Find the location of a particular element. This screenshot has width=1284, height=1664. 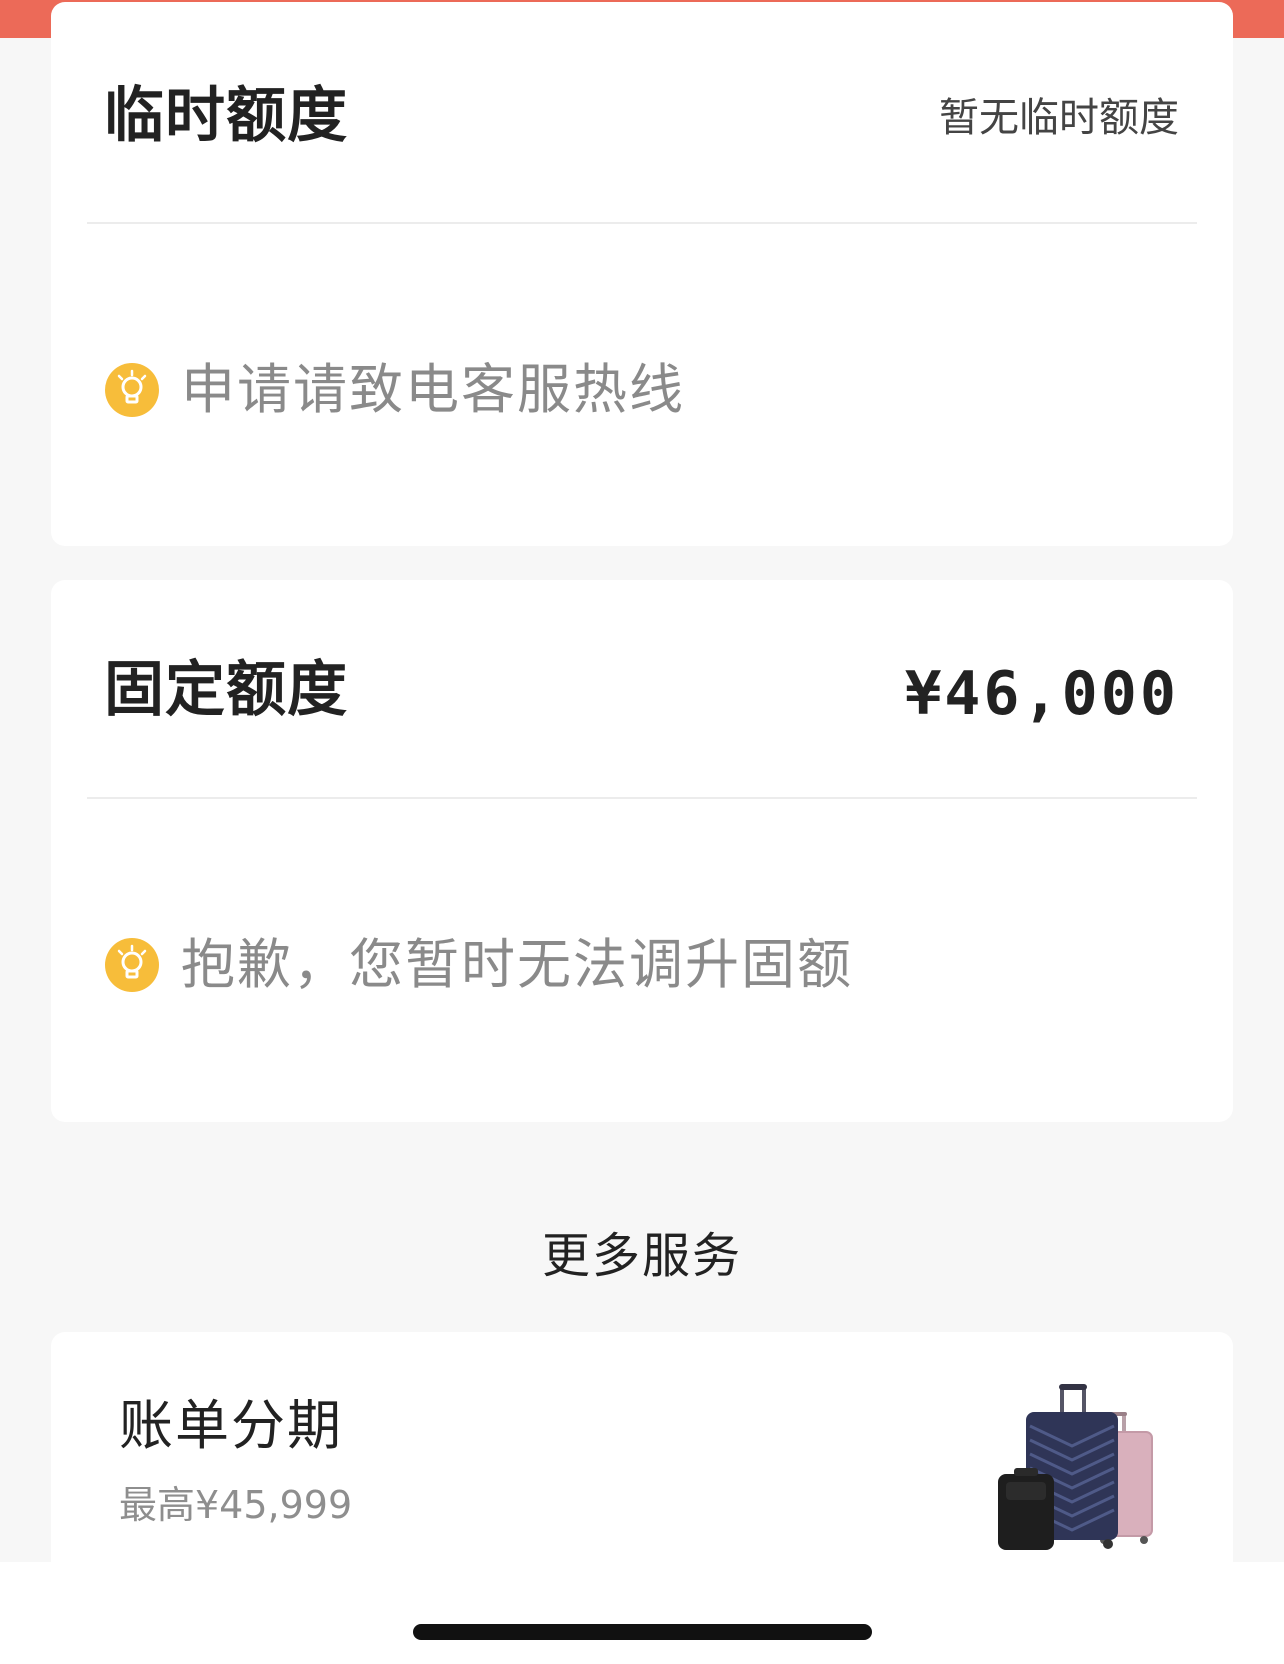

service-card-subtitle: 最高¥45,999 is located at coordinates (236, 1505).